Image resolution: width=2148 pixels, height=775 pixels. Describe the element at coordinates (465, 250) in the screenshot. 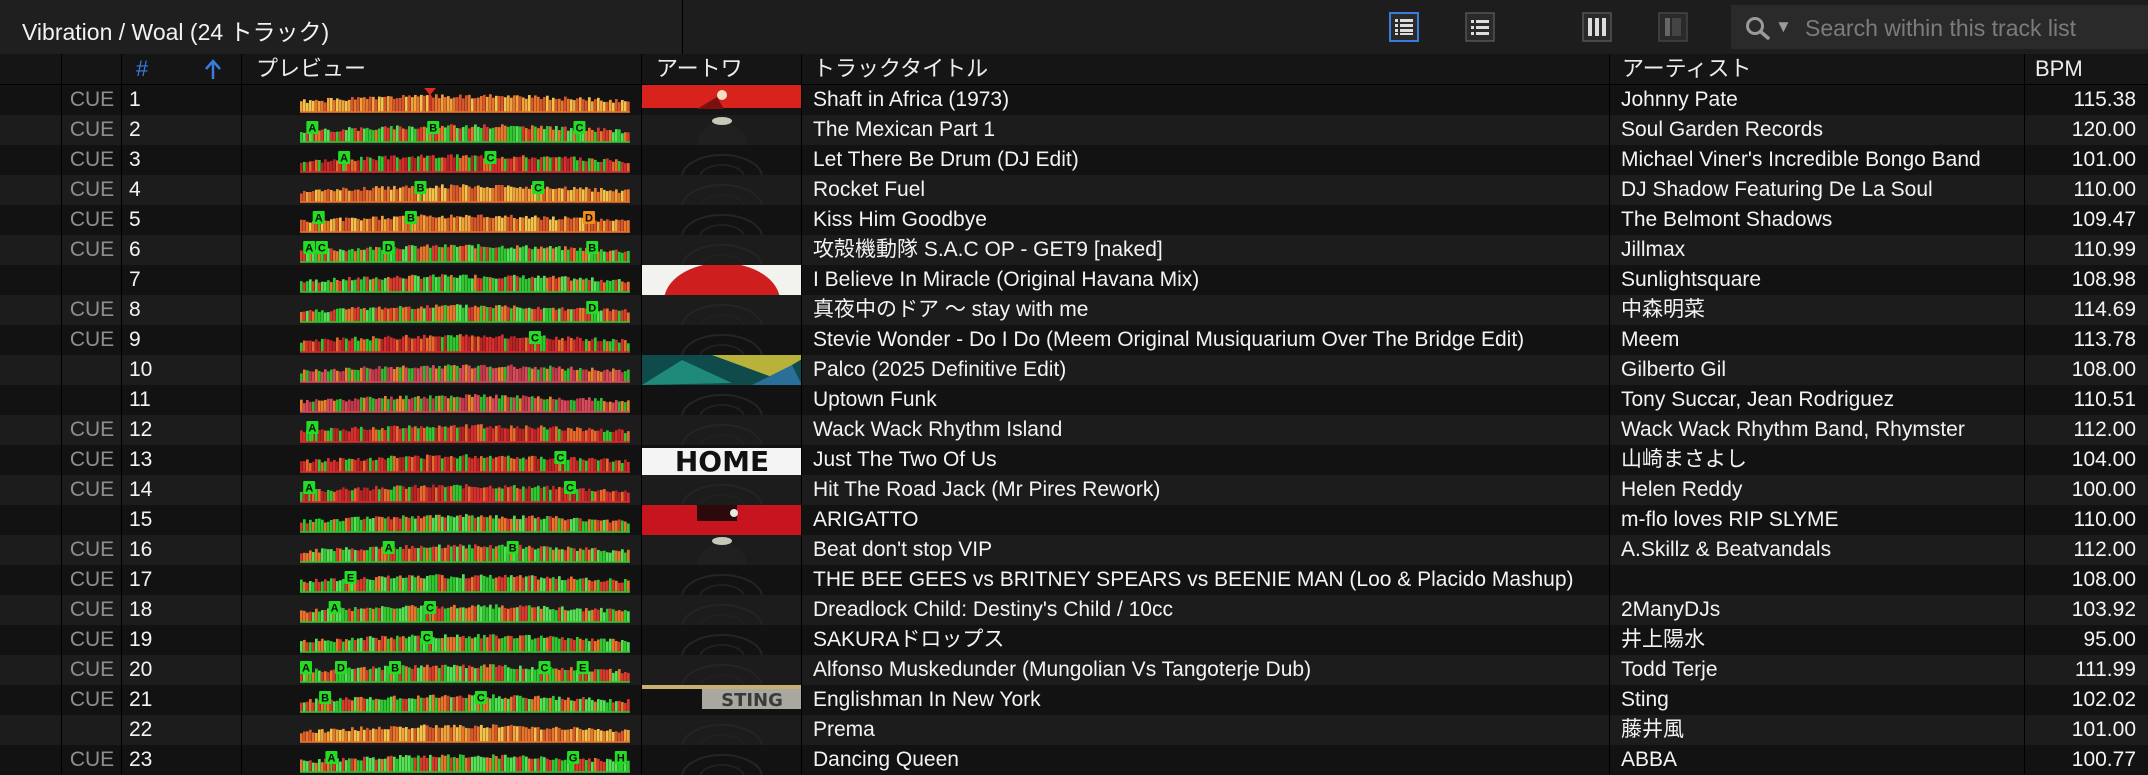

I see `waveform-preview: AC D B` at that location.